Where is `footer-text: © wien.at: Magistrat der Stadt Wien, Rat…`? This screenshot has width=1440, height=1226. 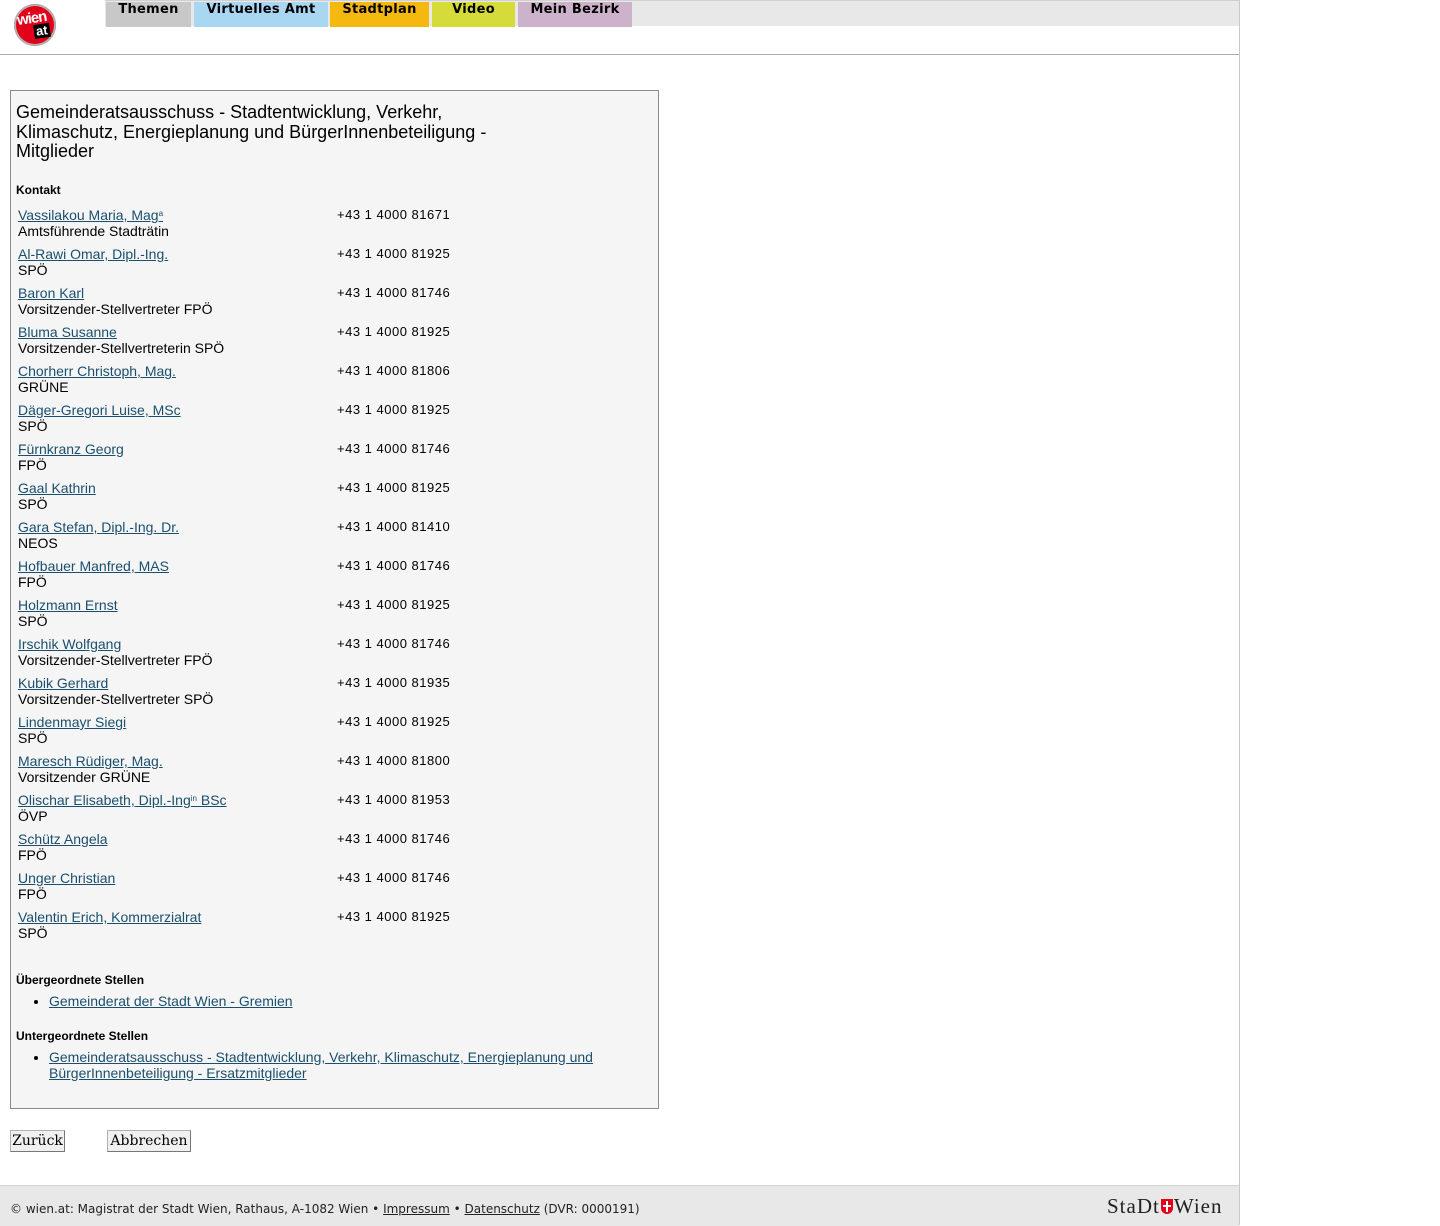 footer-text: © wien.at: Magistrat der Stadt Wien, Rat… is located at coordinates (325, 1209).